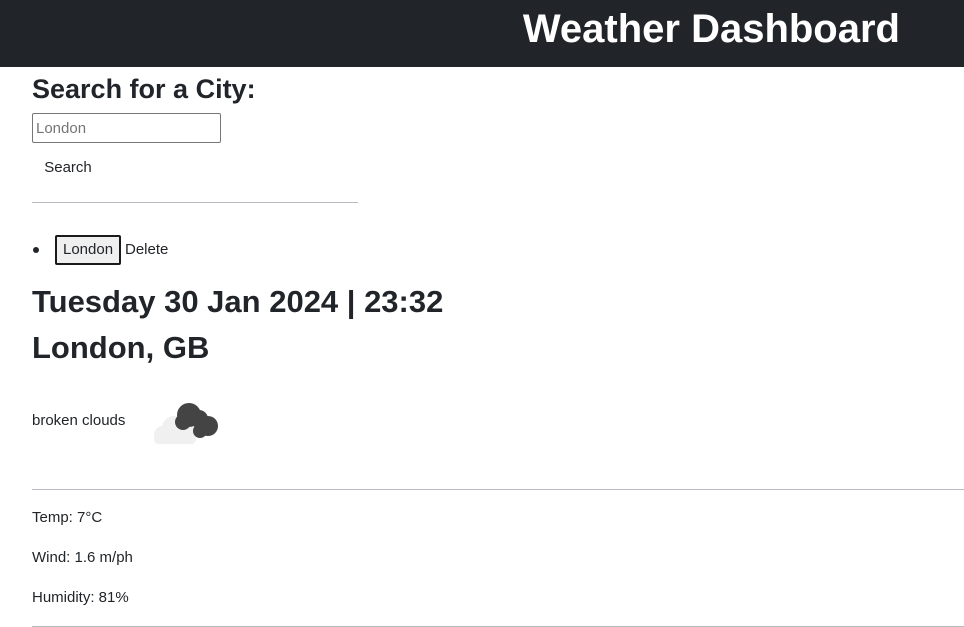  Describe the element at coordinates (498, 489) in the screenshot. I see `stats-divider-top` at that location.